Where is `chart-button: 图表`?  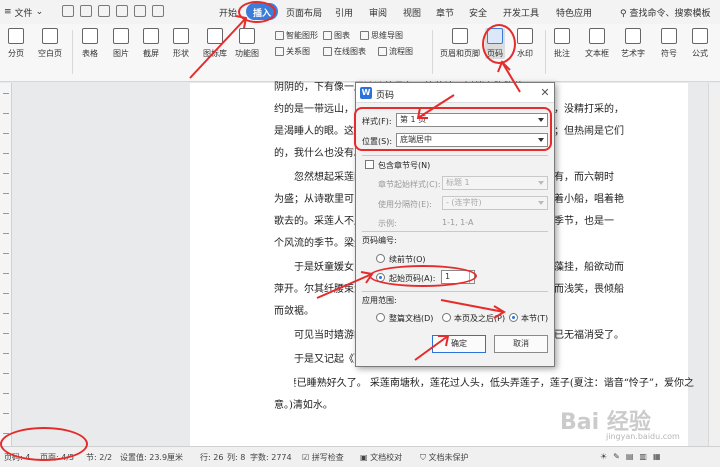
chart-button: 图表 is located at coordinates (336, 35).